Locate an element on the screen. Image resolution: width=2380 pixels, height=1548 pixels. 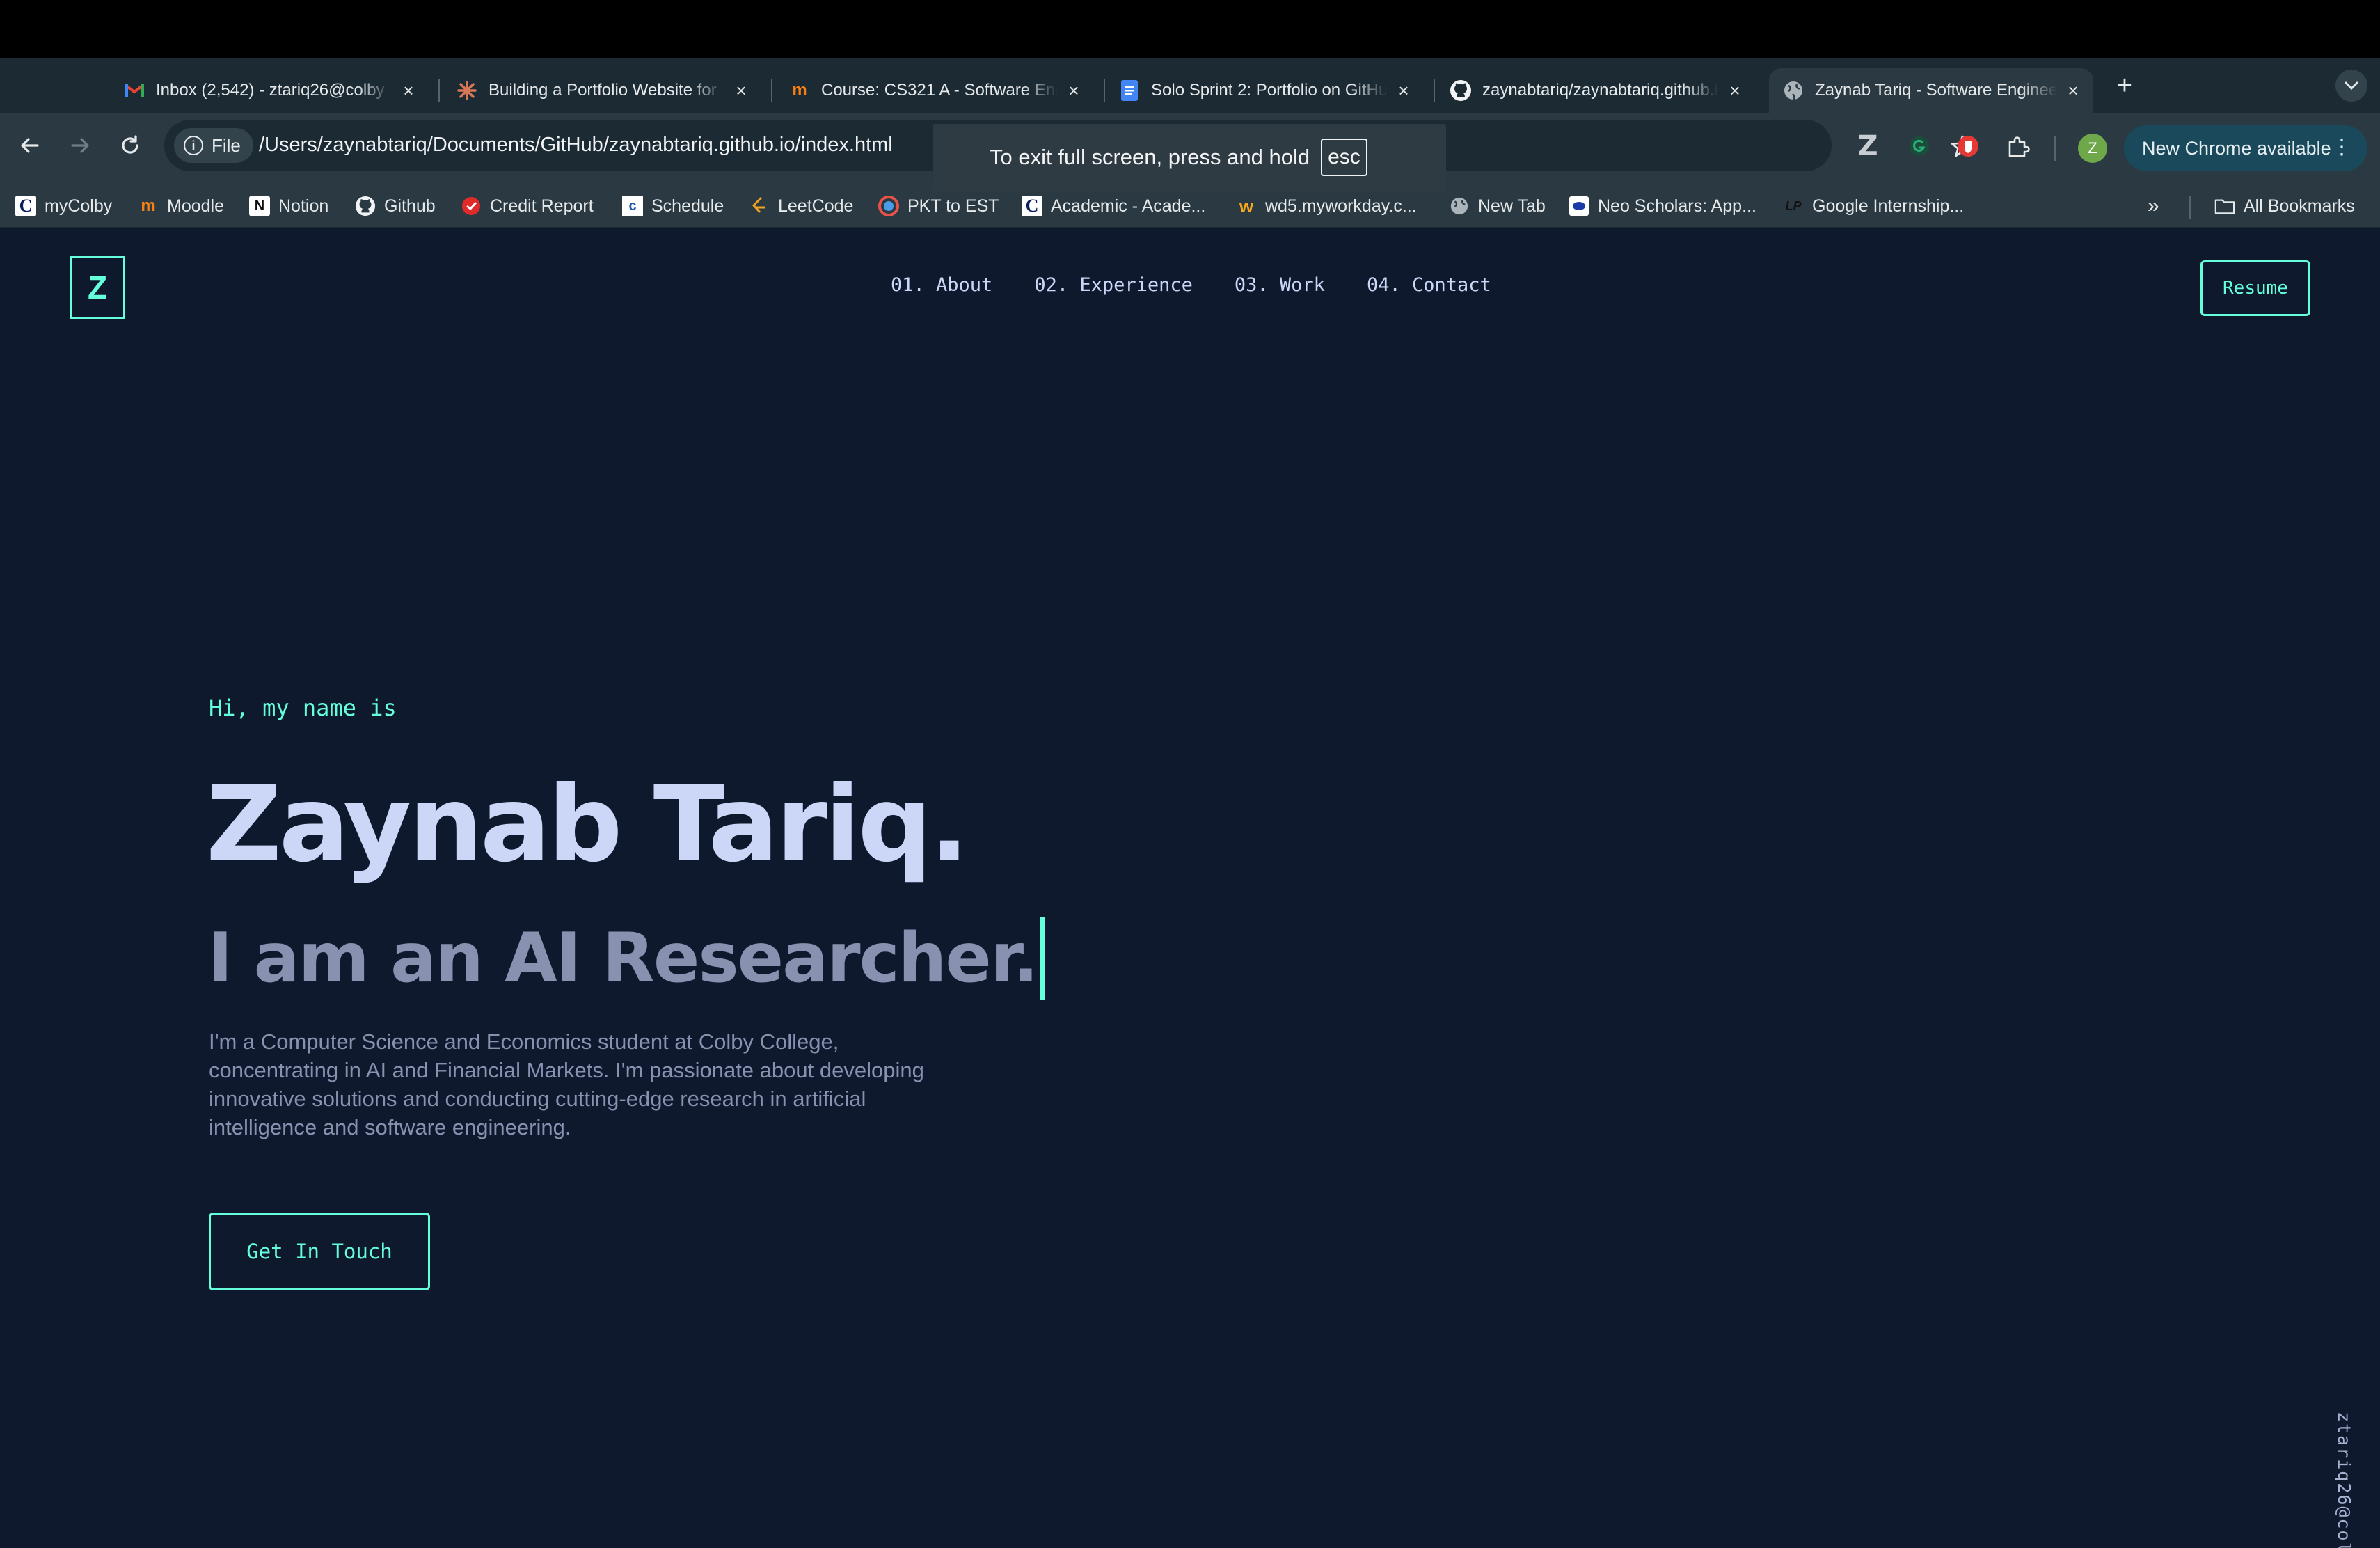
more-menu-icon: ⋮ is located at coordinates (2341, 147).